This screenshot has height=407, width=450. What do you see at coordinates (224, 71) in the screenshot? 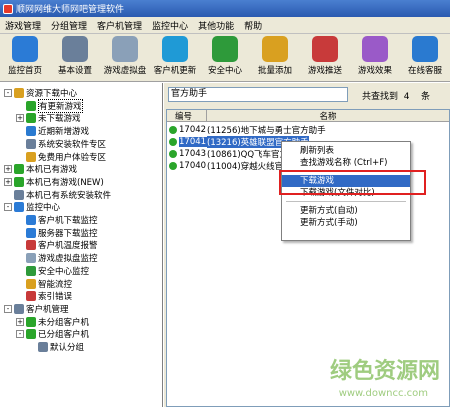
I see `toolbar-button-label: 安全中心` at bounding box center [224, 71].